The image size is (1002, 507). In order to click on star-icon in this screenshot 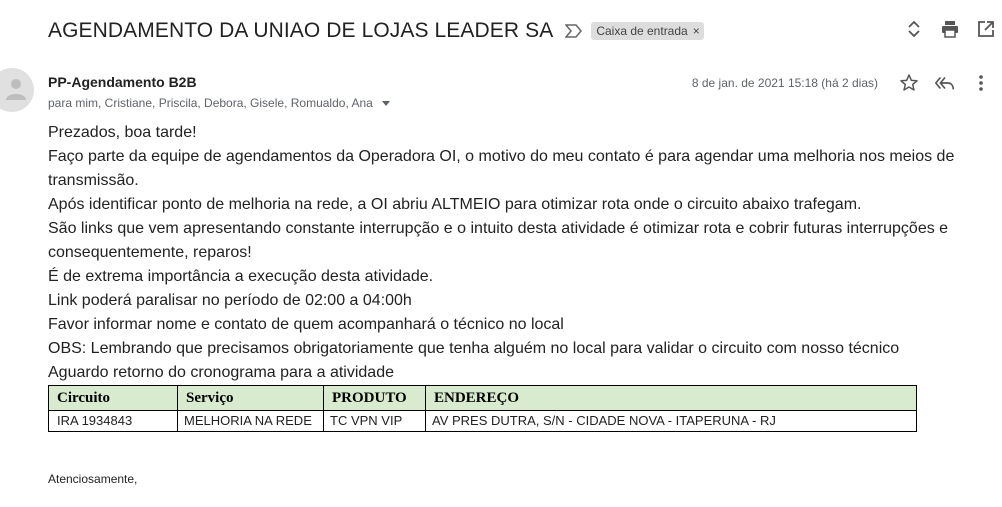, I will do `click(909, 83)`.